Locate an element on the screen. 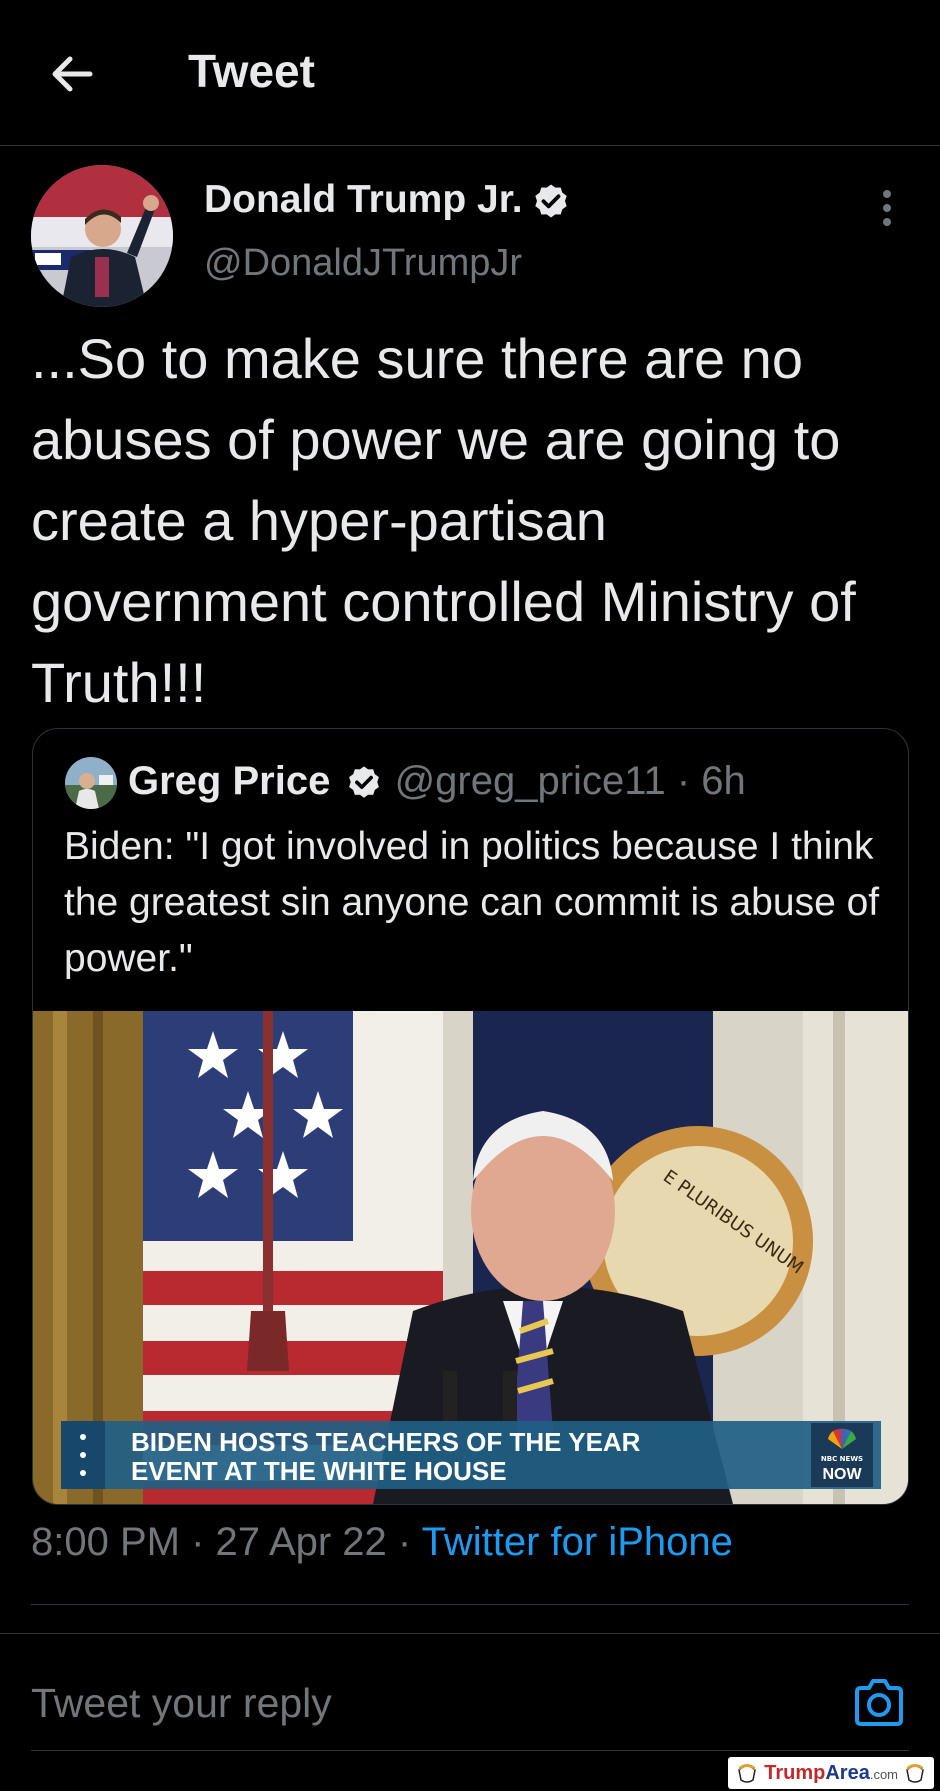 This screenshot has height=1791, width=940. camera-icon is located at coordinates (879, 1702).